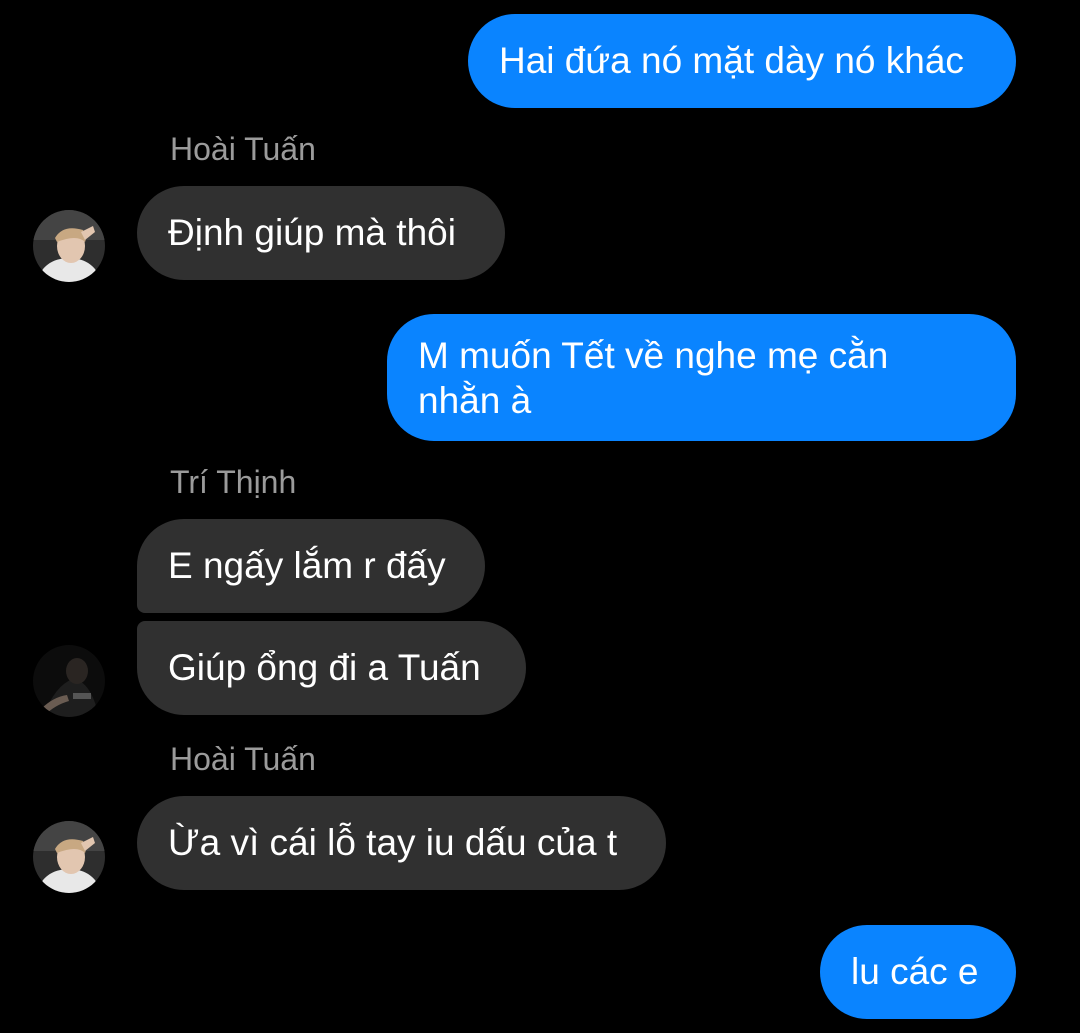  I want to click on incoming-message-bubble: Ừa vì cái lỗ tay iu dấu của t, so click(401, 843).